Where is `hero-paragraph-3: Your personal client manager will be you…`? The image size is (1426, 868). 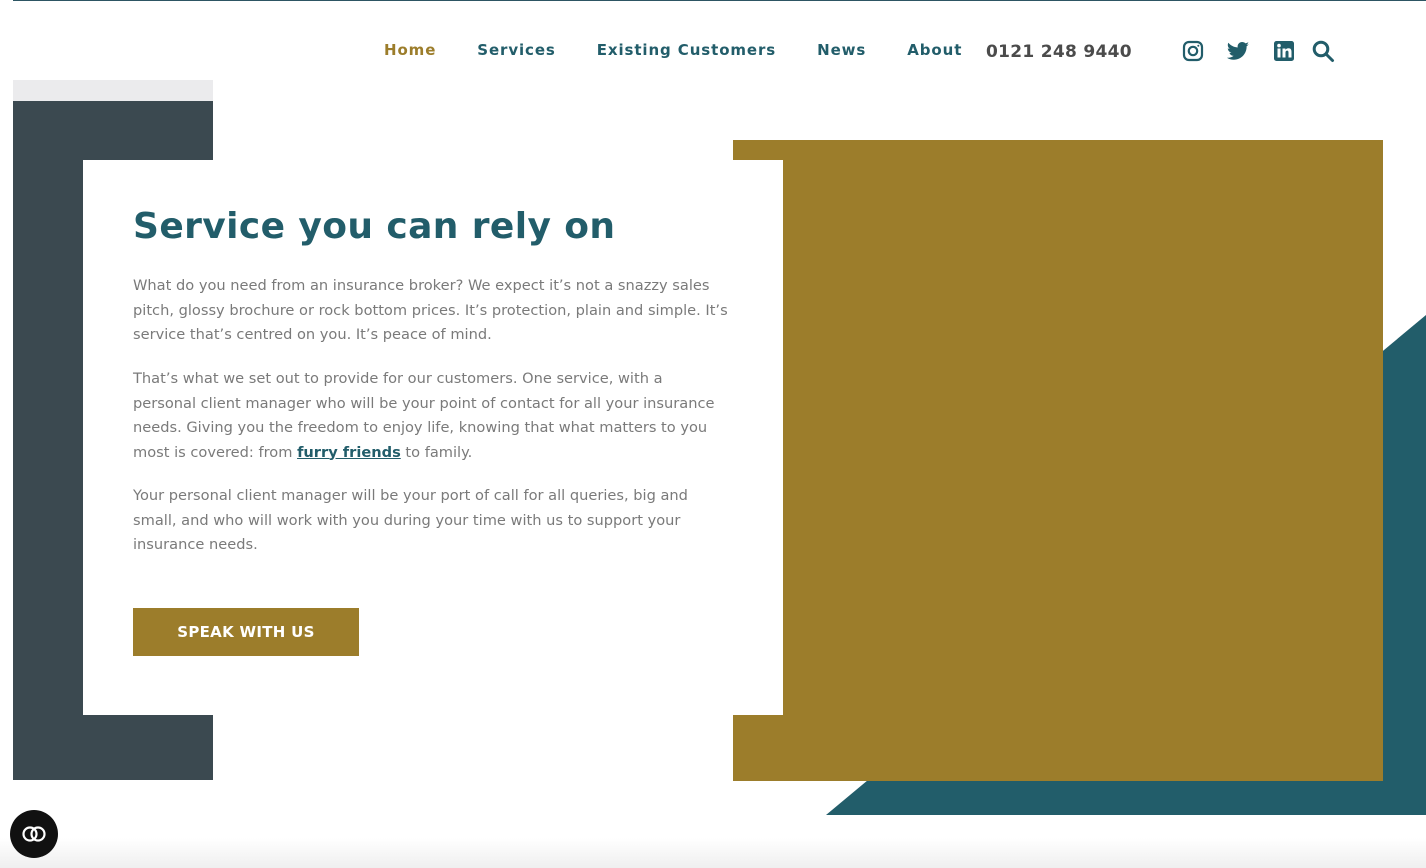 hero-paragraph-3: Your personal client manager will be you… is located at coordinates (410, 520).